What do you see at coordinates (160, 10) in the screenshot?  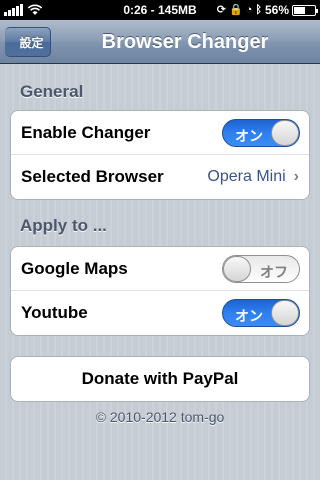 I see `status-bar: 0:26 - 145MB ⟳ 🔒 ◔ ᛒ 56%` at bounding box center [160, 10].